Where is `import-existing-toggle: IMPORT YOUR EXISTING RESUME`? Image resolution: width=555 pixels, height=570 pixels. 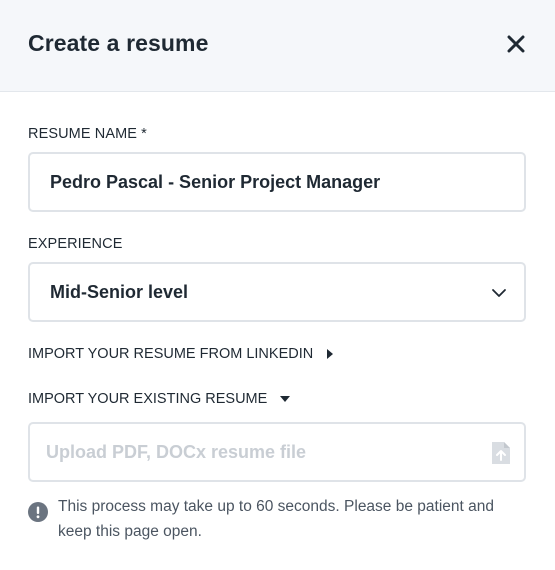
import-existing-toggle: IMPORT YOUR EXISTING RESUME is located at coordinates (159, 399).